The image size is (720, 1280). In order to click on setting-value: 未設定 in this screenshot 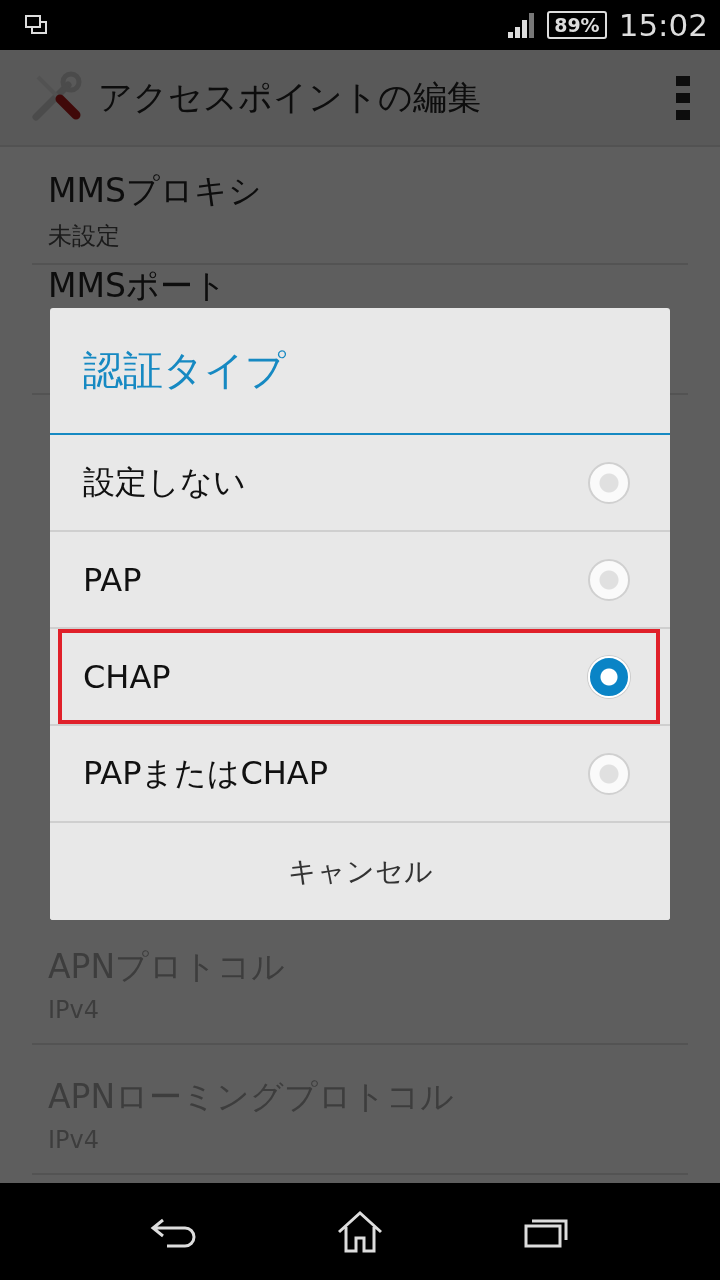, I will do `click(84, 236)`.